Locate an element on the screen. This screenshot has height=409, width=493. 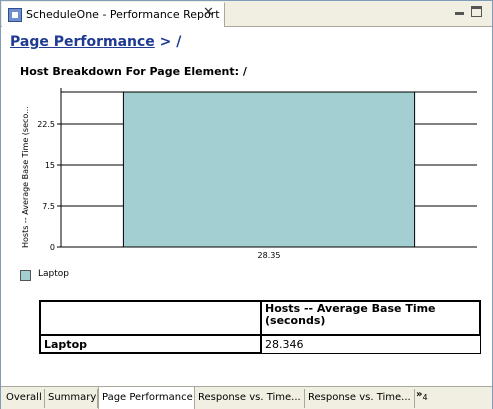
y-tick-label: 0 is located at coordinates (52, 247).